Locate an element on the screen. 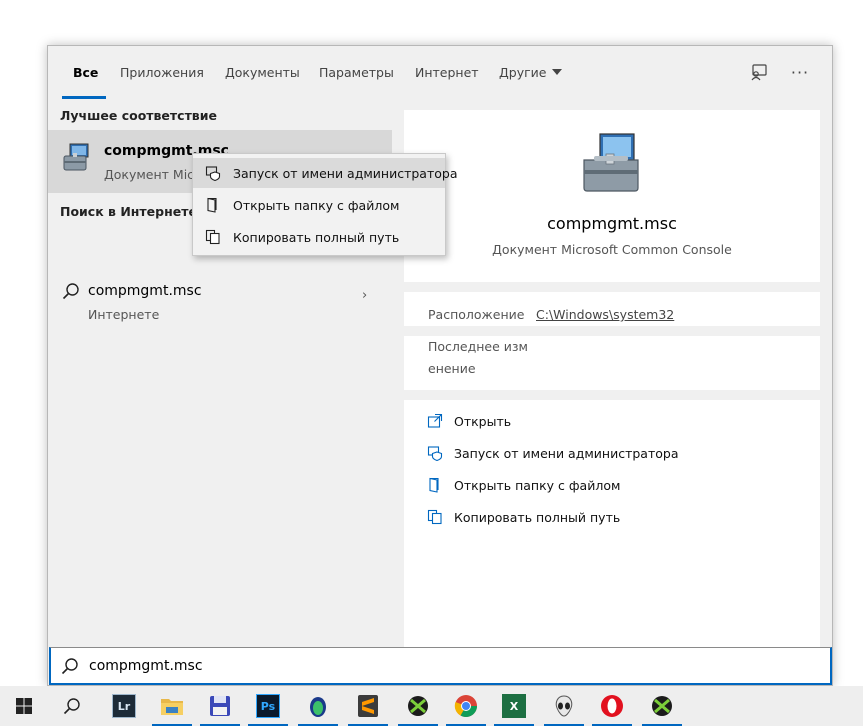 This screenshot has width=863, height=726. modified-label-line1: Последнее изм is located at coordinates (478, 346).